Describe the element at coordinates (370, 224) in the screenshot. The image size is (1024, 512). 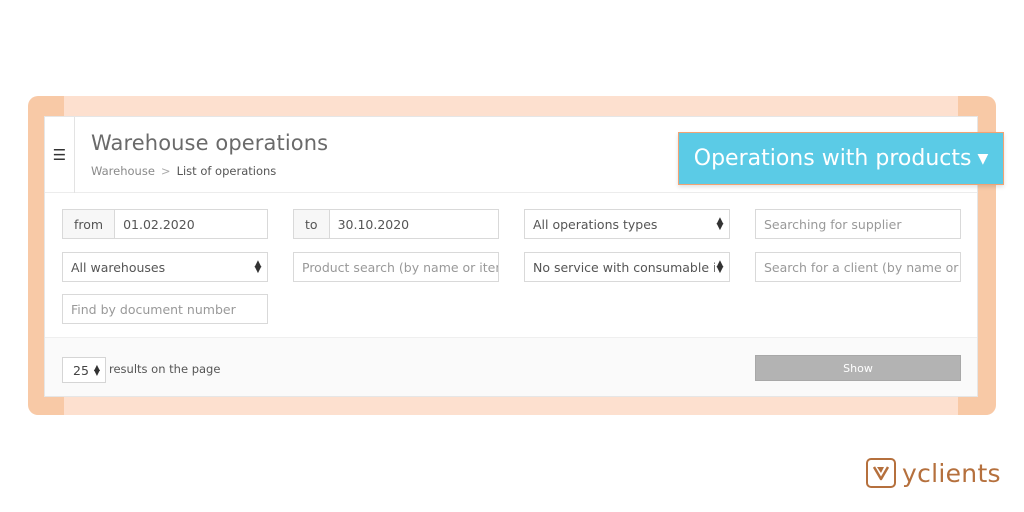
I see `date-to-input: 30.10.2020` at that location.